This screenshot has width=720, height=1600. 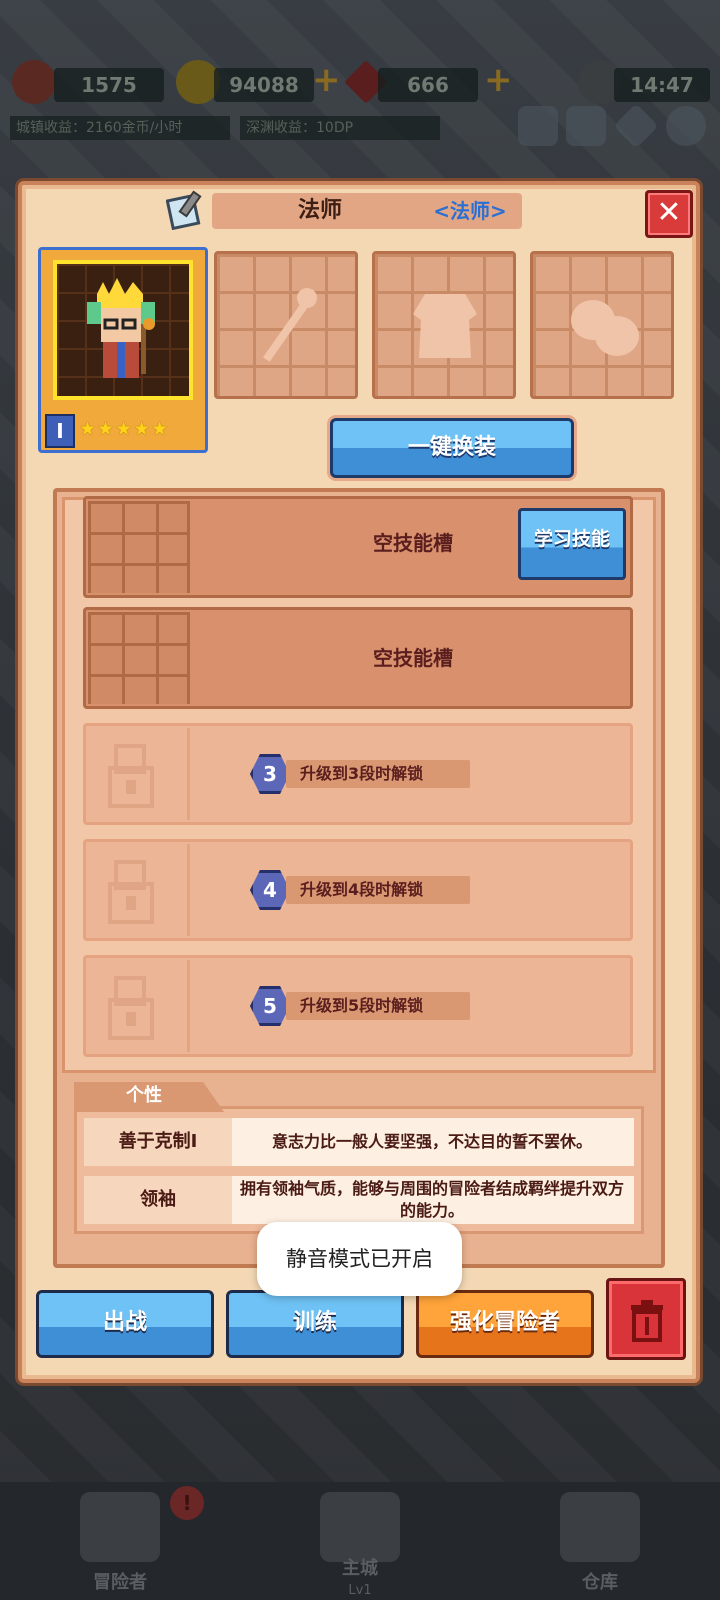 I want to click on staff-icon, so click(x=290, y=325).